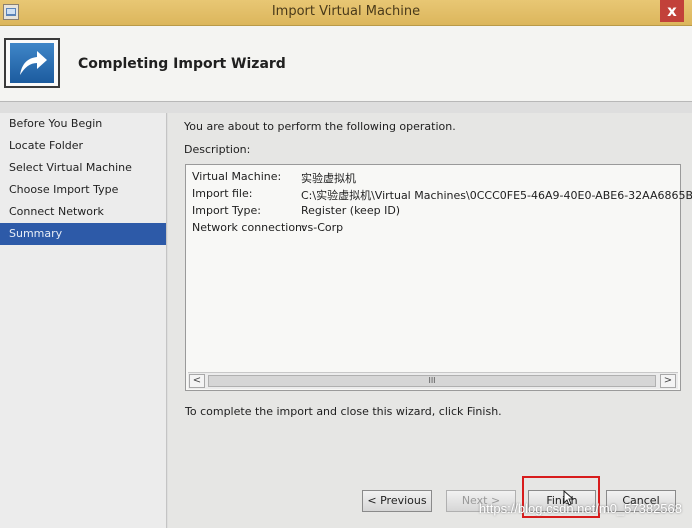  Describe the element at coordinates (83, 124) in the screenshot. I see `sidebar-item-before-you-begin: Before You Begin` at that location.